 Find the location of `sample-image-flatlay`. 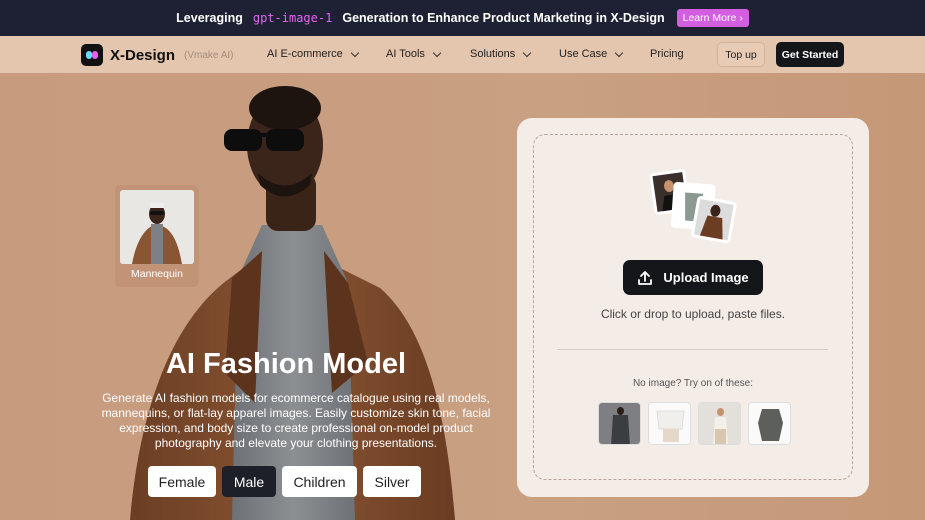

sample-image-flatlay is located at coordinates (669, 423).